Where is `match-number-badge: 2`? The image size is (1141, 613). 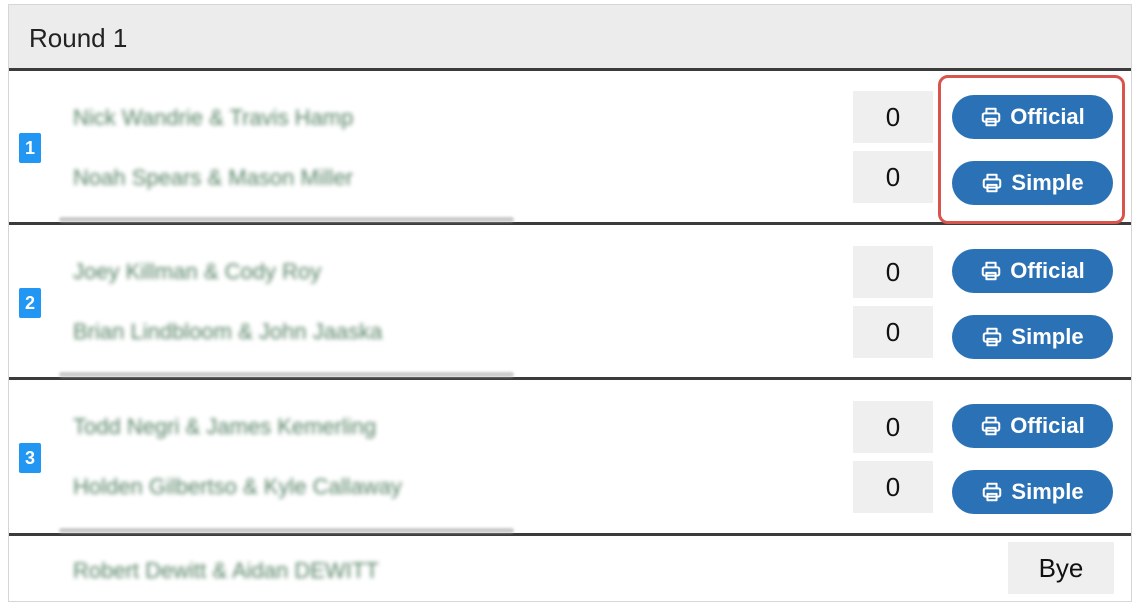
match-number-badge: 2 is located at coordinates (30, 303).